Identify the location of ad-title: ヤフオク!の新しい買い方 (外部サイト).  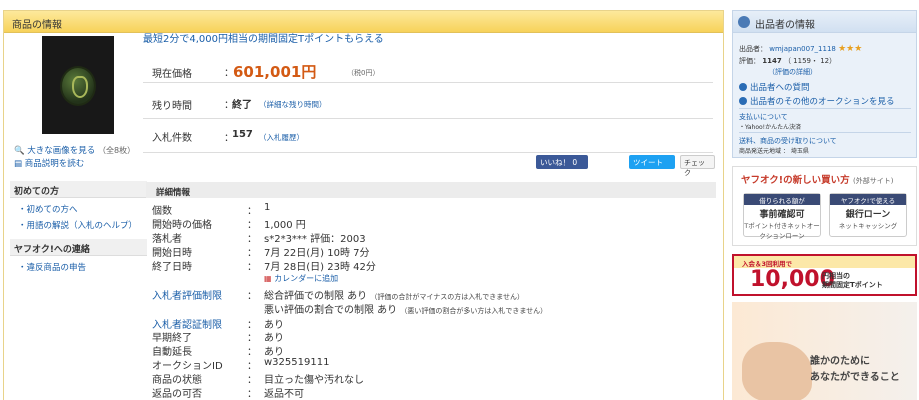
(824, 177).